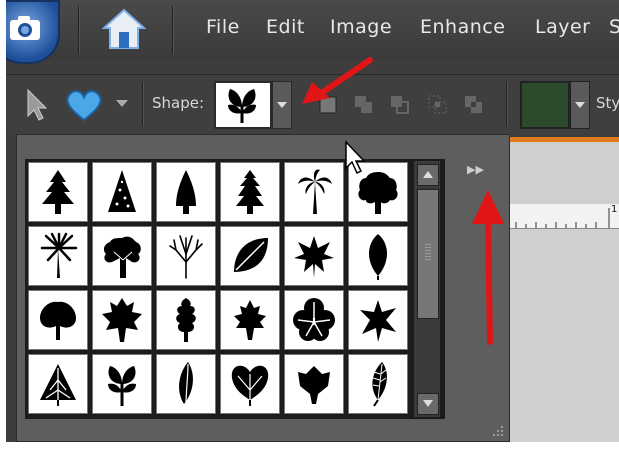  Describe the element at coordinates (563, 292) in the screenshot. I see `canvas-area: 1` at that location.